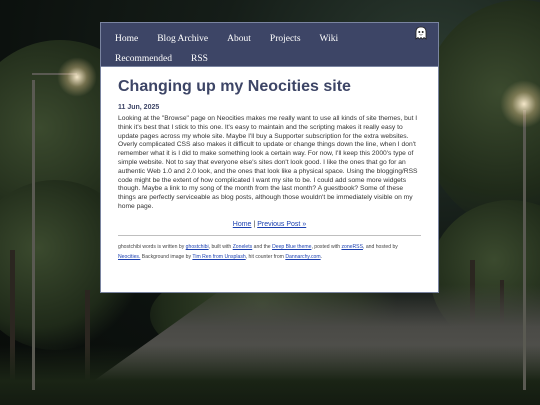 The image size is (540, 405). I want to click on nav-about: About, so click(239, 39).